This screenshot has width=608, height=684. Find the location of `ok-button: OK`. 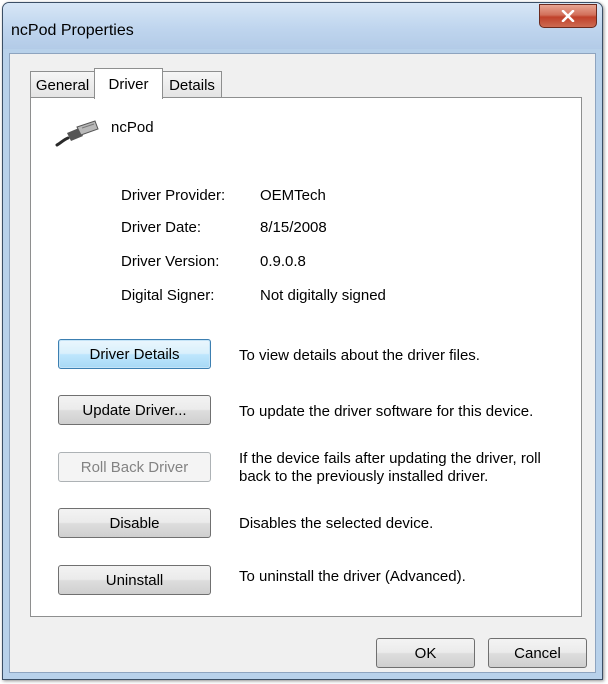

ok-button: OK is located at coordinates (425, 653).